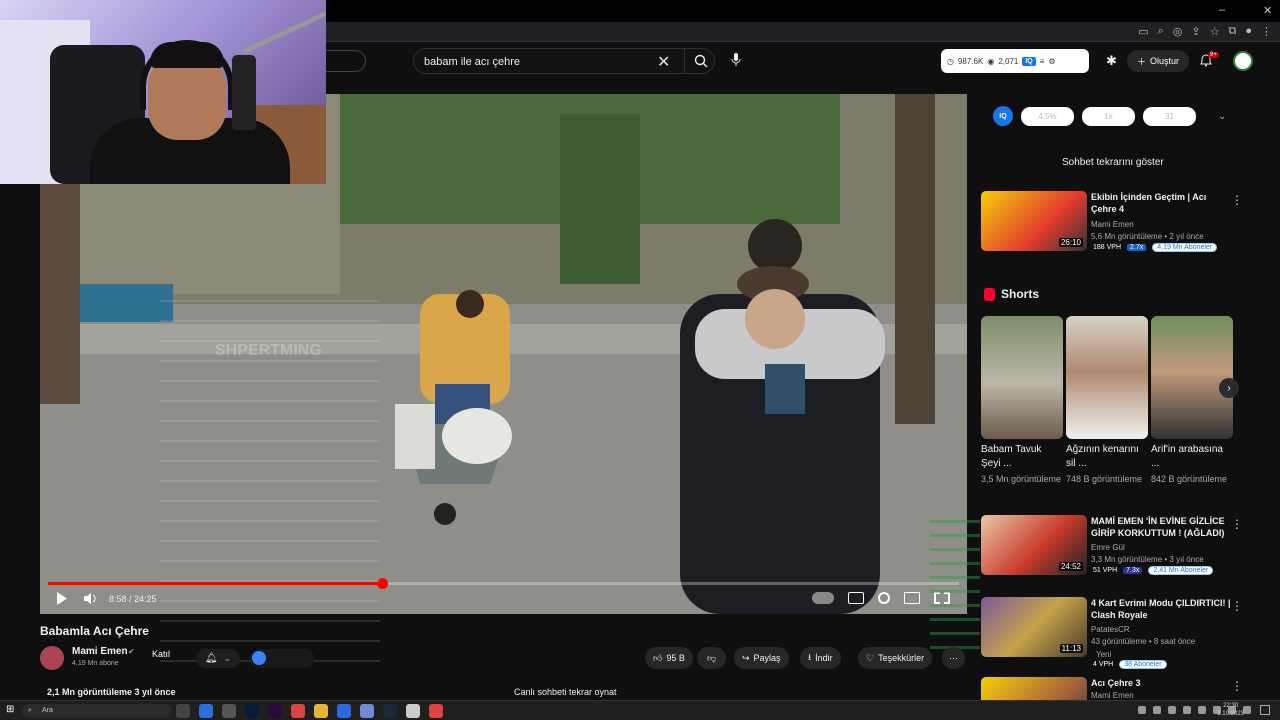 The image size is (1280, 720). Describe the element at coordinates (895, 658) in the screenshot. I see `thanks-button: ♡ Teşekkürler` at that location.